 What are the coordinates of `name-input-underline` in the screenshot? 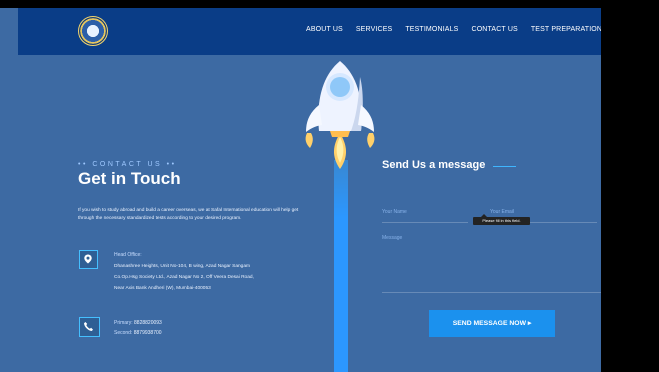 It's located at (425, 222).